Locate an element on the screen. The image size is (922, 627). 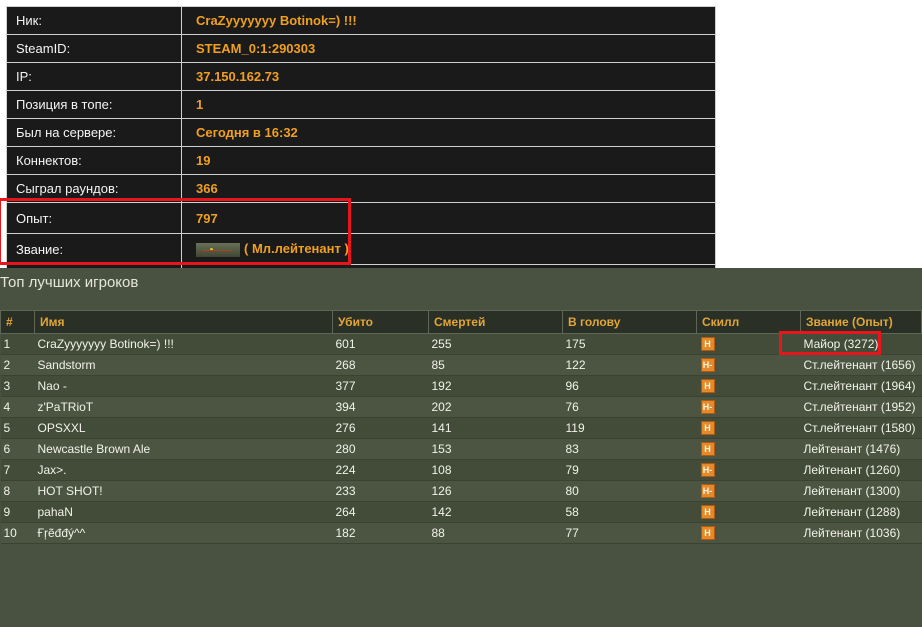
row-kills: 601 is located at coordinates (345, 344).